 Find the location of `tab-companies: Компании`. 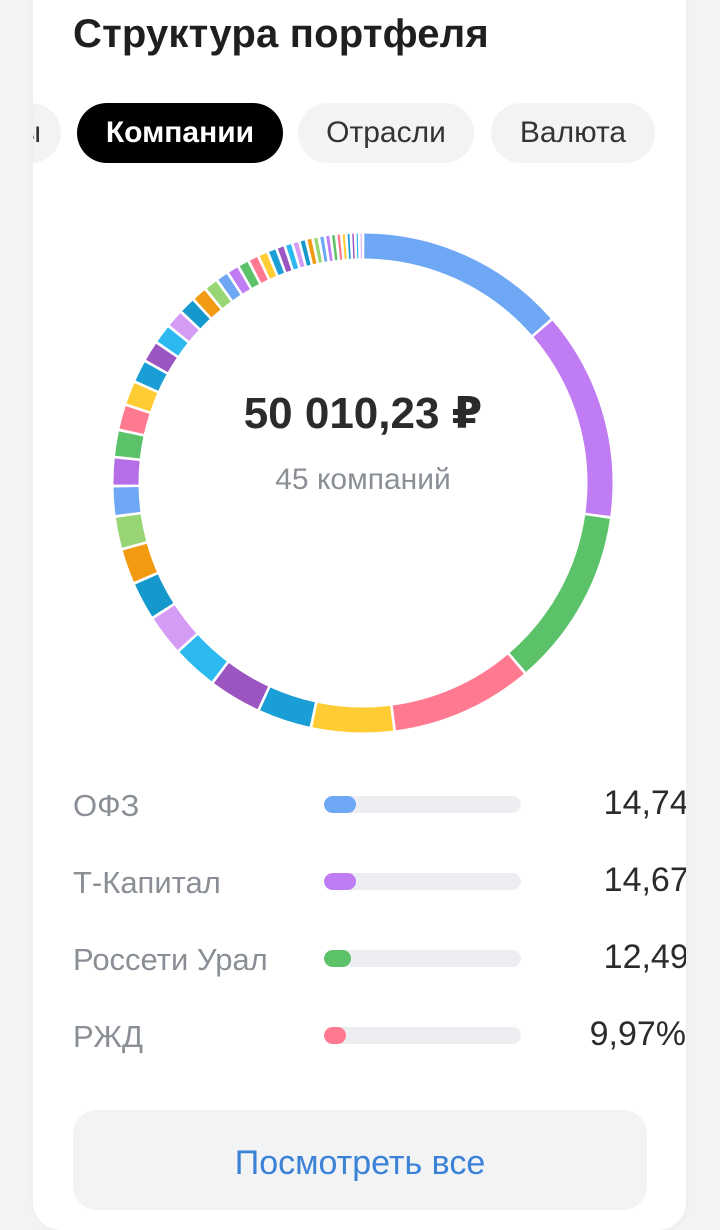

tab-companies: Компании is located at coordinates (180, 133).